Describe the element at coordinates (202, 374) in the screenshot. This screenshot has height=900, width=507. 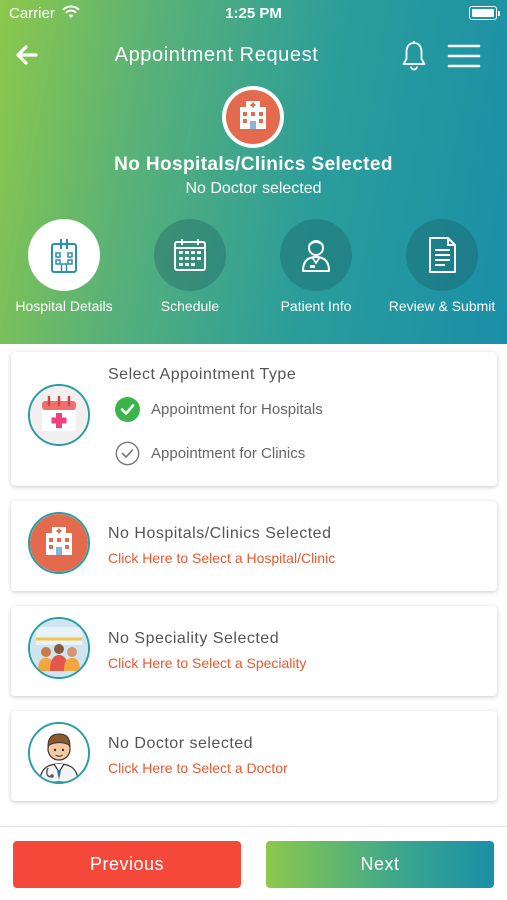
I see `appointment-type-title: Select Appointment Type` at that location.